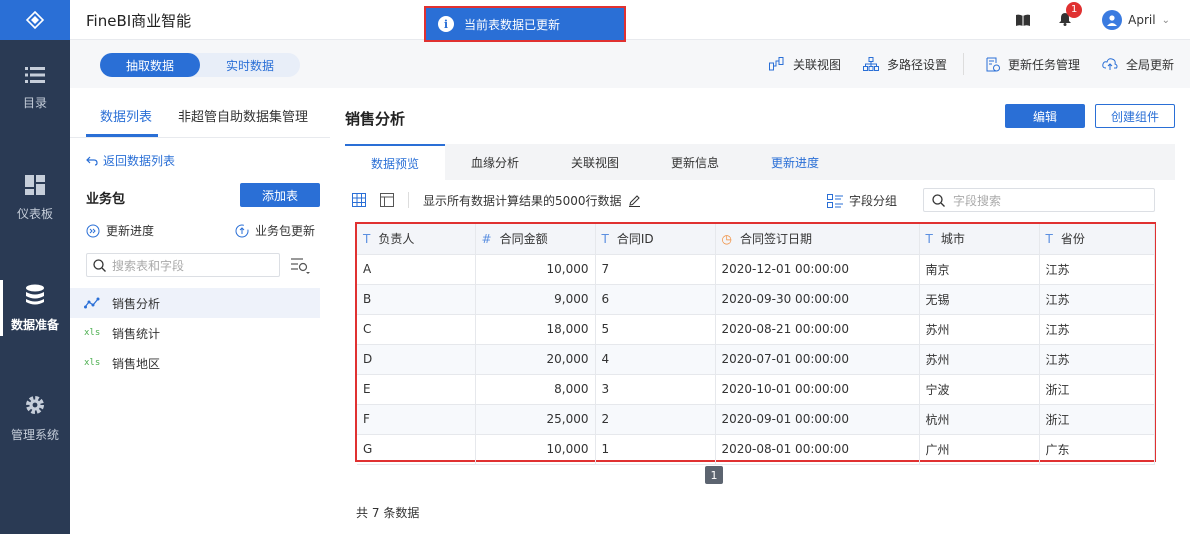  I want to click on add-table-button: 添加表, so click(280, 195).